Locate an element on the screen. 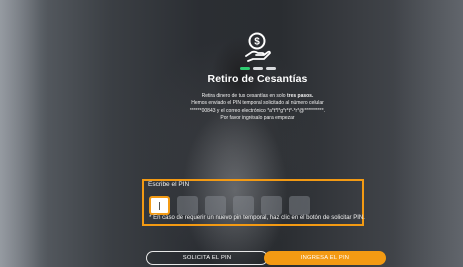 This screenshot has width=463, height=267. background-window-left is located at coordinates (24, 133).